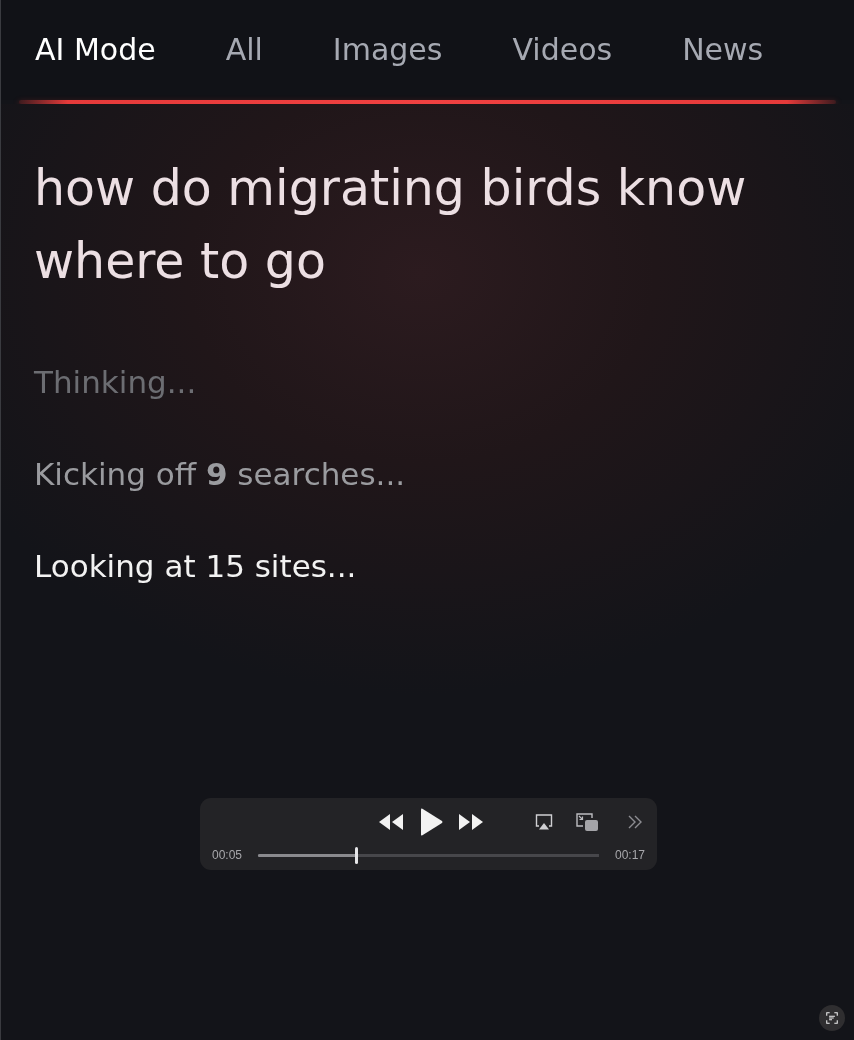 The width and height of the screenshot is (854, 1040). Describe the element at coordinates (635, 822) in the screenshot. I see `double-chevron-icon` at that location.